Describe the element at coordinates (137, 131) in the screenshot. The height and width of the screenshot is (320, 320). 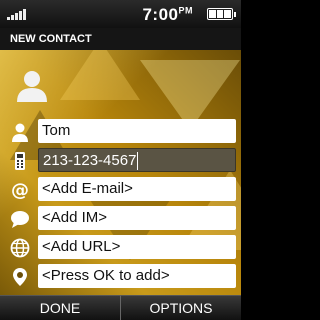
I see `name-field: Tom` at that location.